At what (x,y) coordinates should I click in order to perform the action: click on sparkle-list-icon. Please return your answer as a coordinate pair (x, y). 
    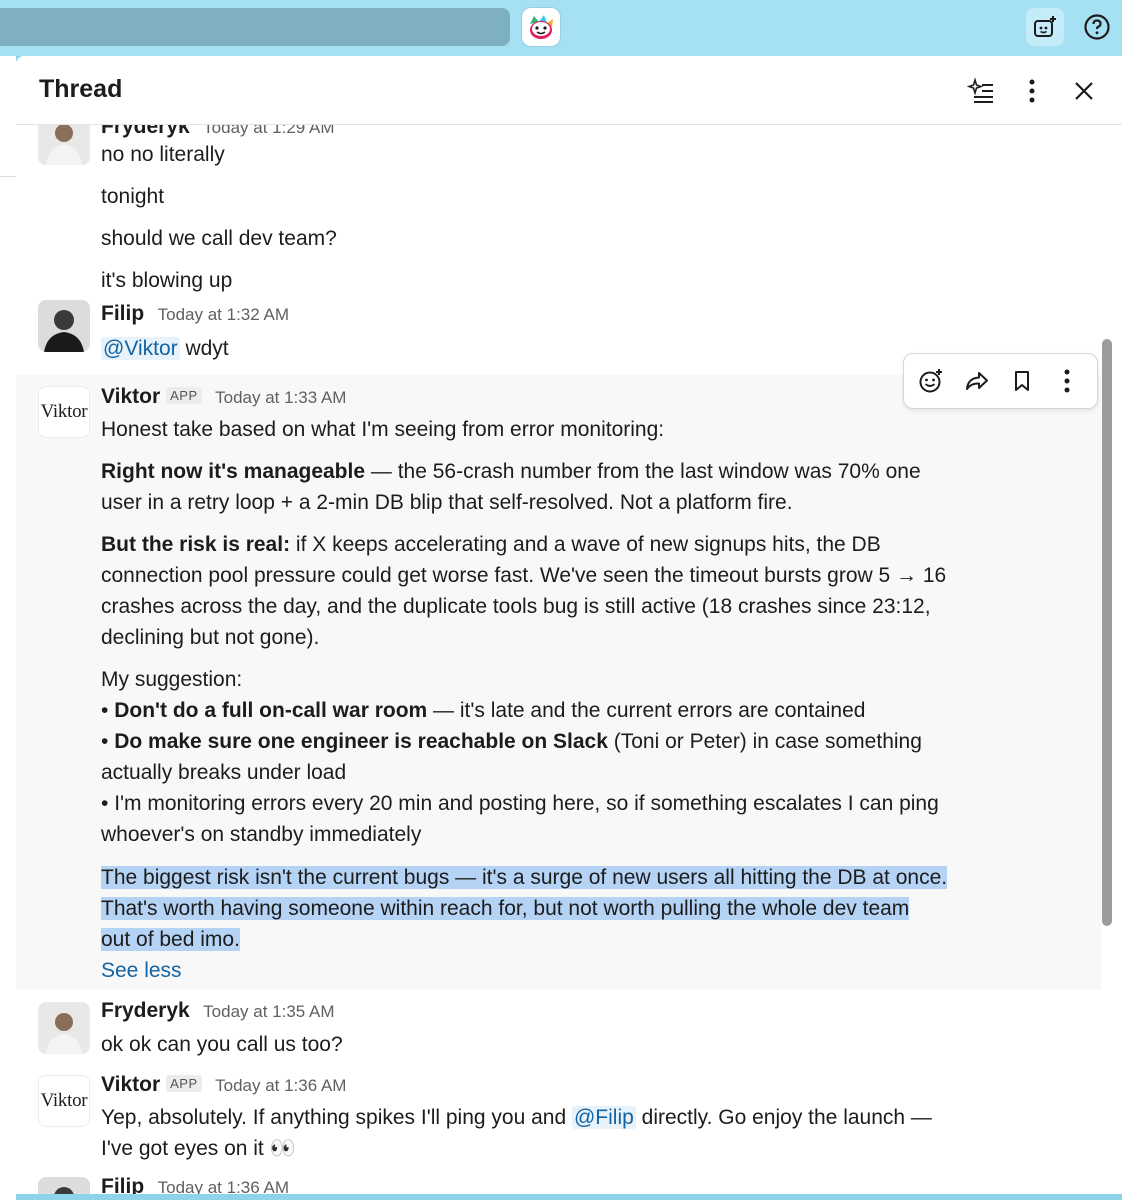
    Looking at the image, I should click on (980, 90).